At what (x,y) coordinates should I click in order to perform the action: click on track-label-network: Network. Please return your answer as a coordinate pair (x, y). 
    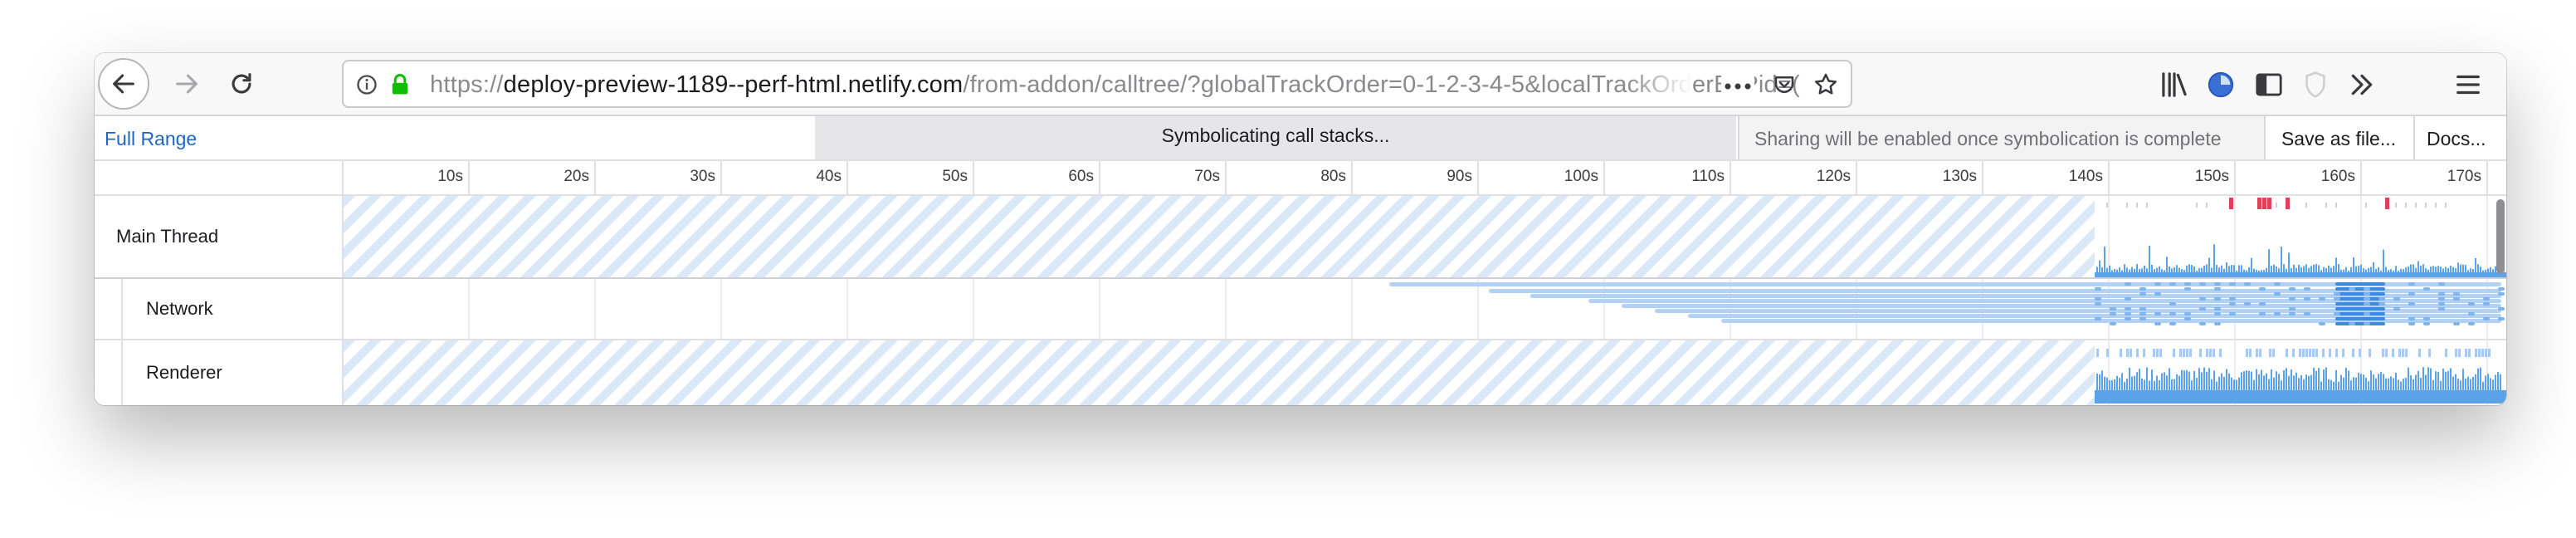
    Looking at the image, I should click on (232, 309).